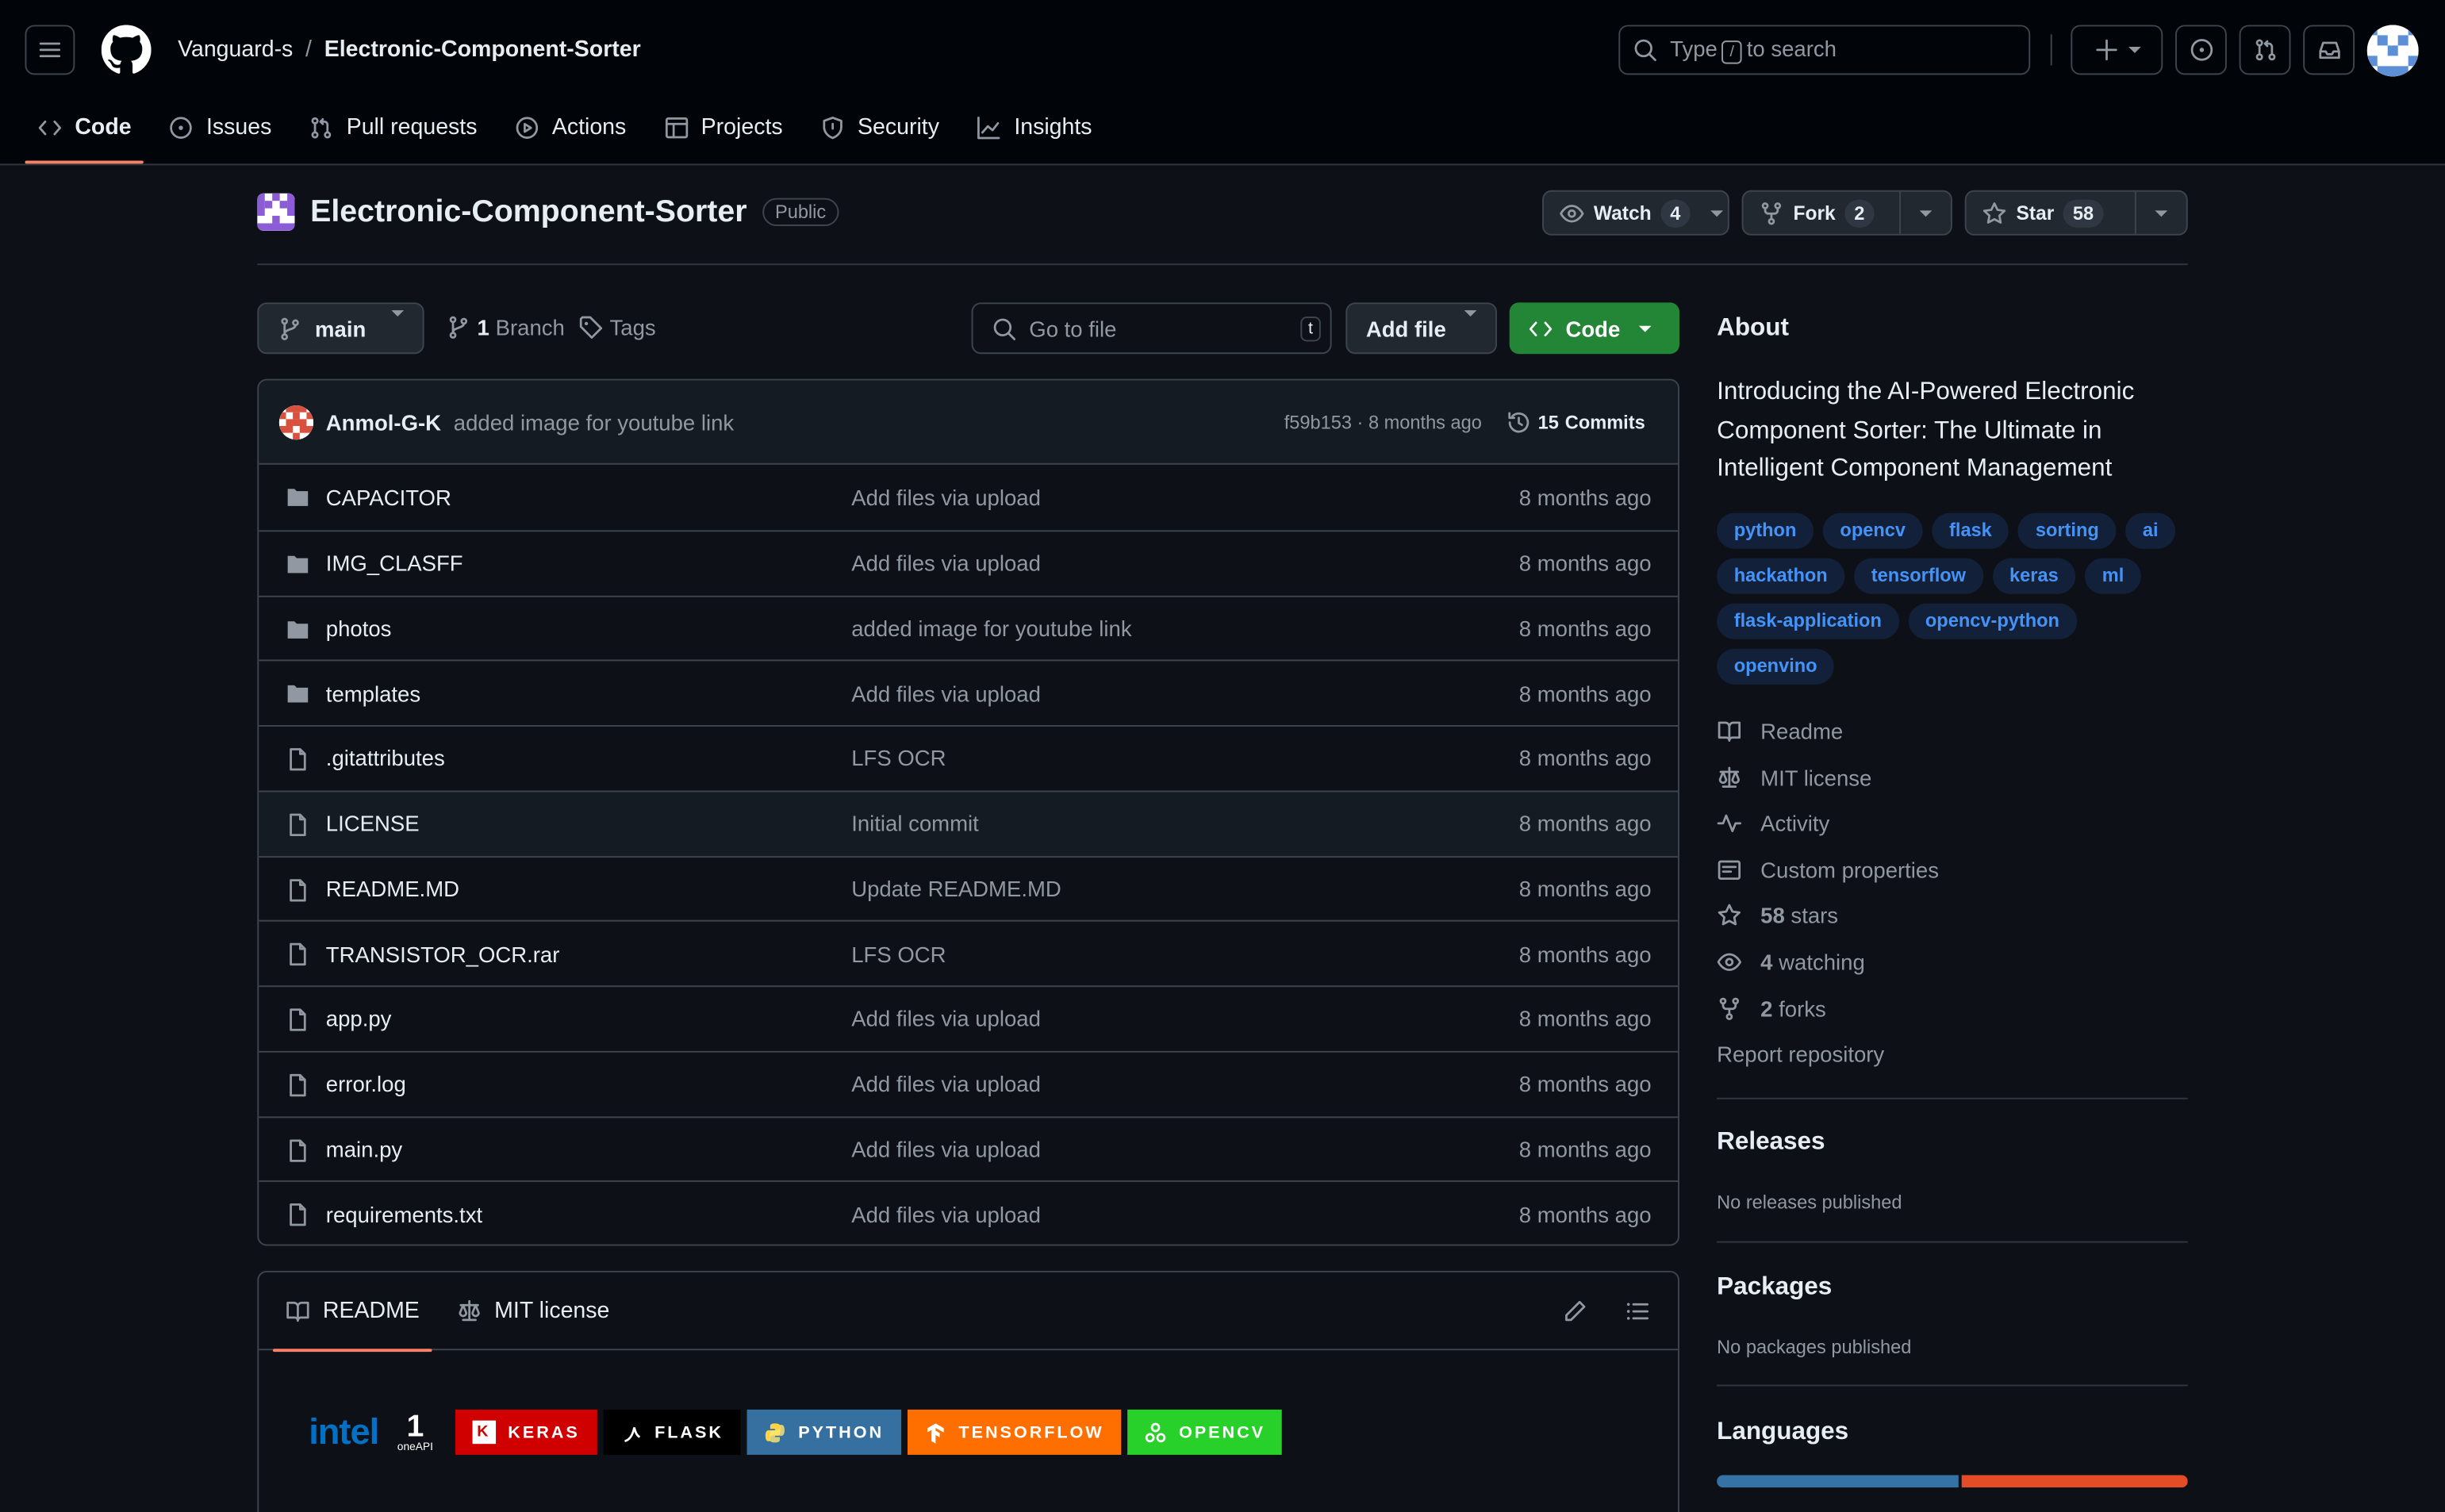 This screenshot has width=2445, height=1512. Describe the element at coordinates (1771, 1143) in the screenshot. I see `releases-heading: Releases` at that location.